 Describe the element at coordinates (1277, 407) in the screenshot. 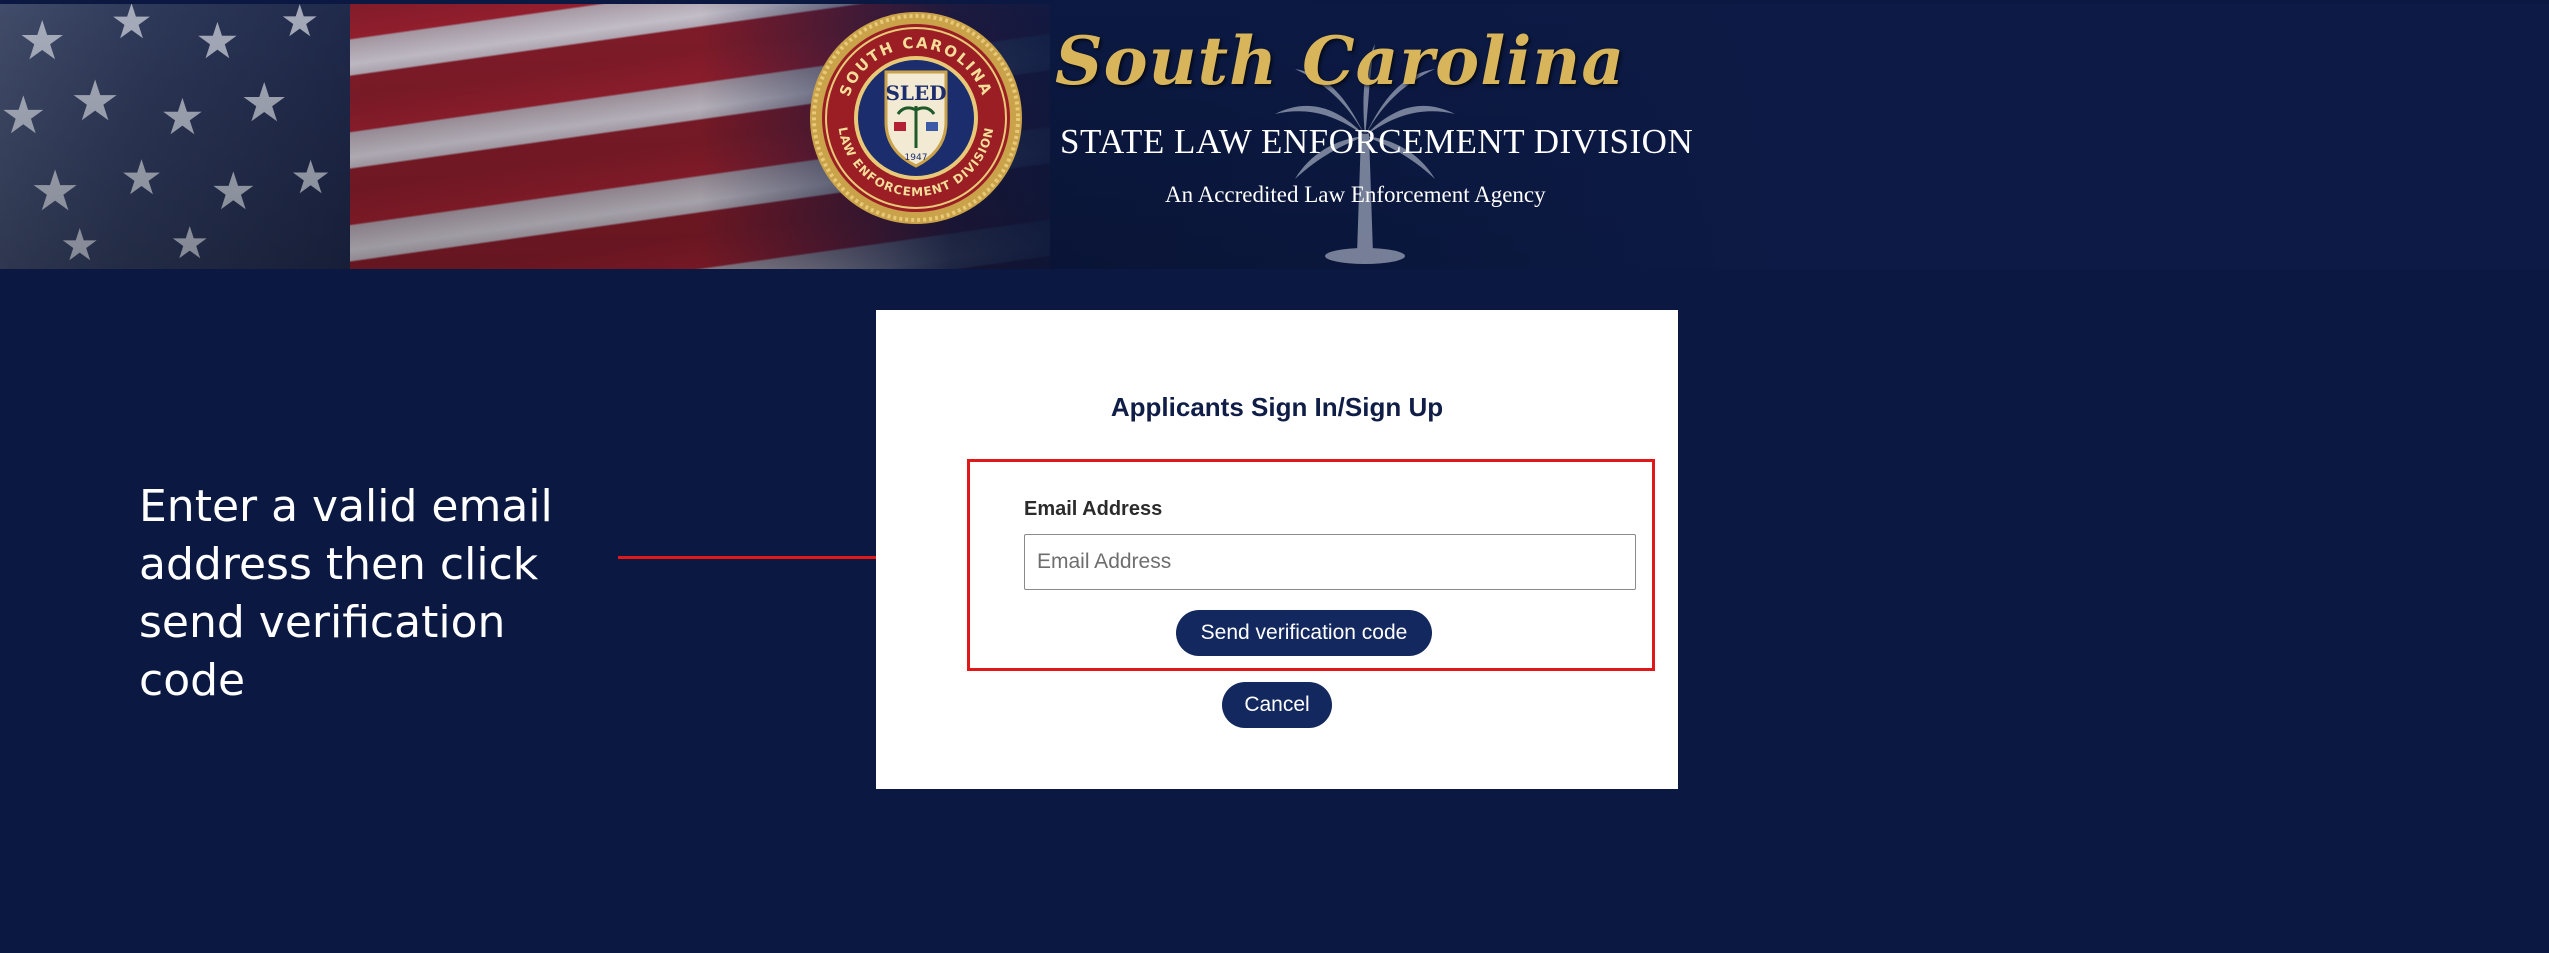

I see `signin-title: Applicants Sign In/Sign Up` at that location.